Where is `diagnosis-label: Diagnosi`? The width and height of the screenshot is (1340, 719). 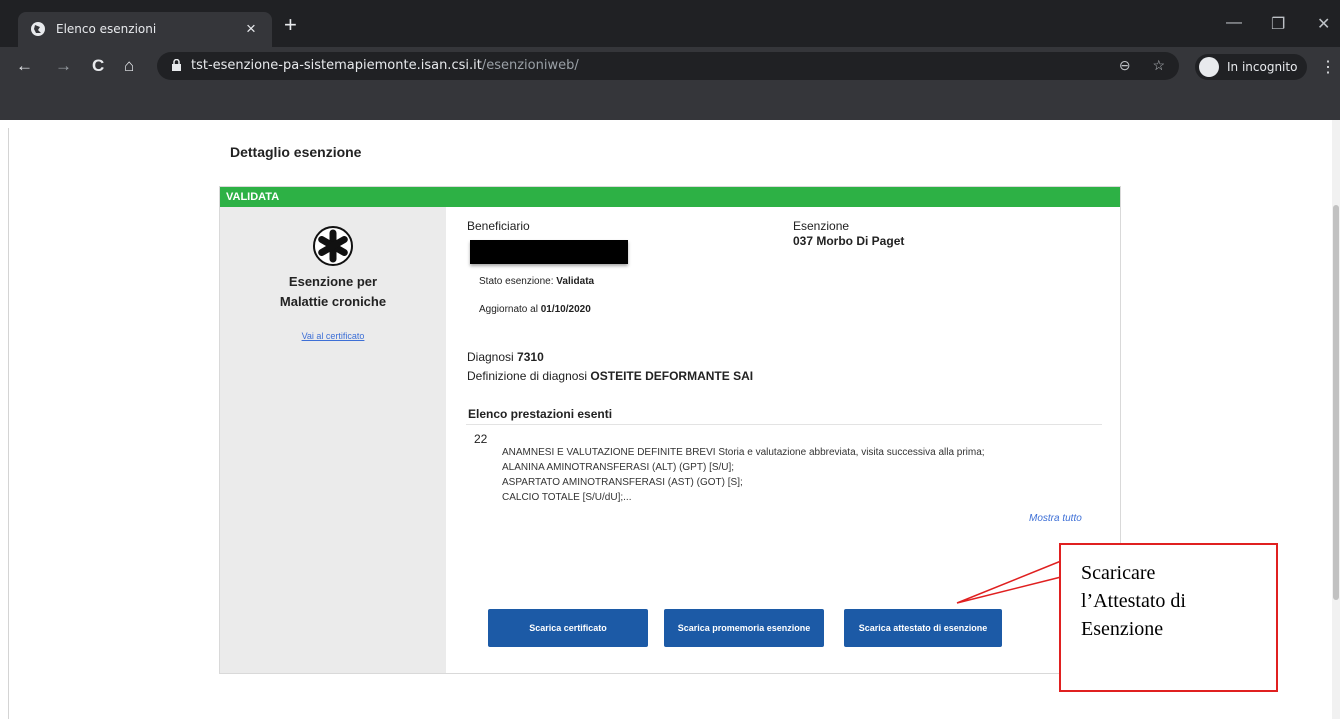 diagnosis-label: Diagnosi is located at coordinates (490, 357).